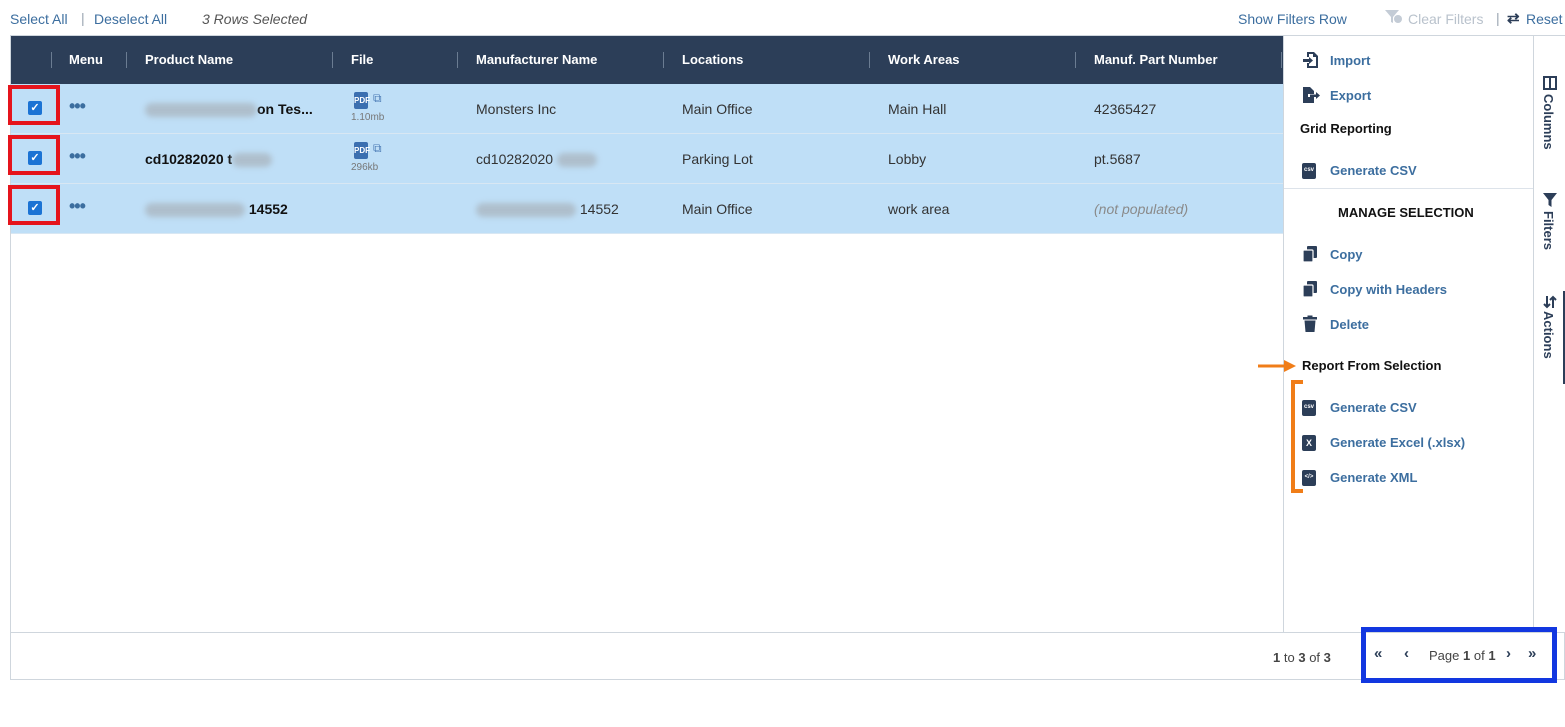  What do you see at coordinates (924, 60) in the screenshot?
I see `column-header-work-areas: Work Areas` at bounding box center [924, 60].